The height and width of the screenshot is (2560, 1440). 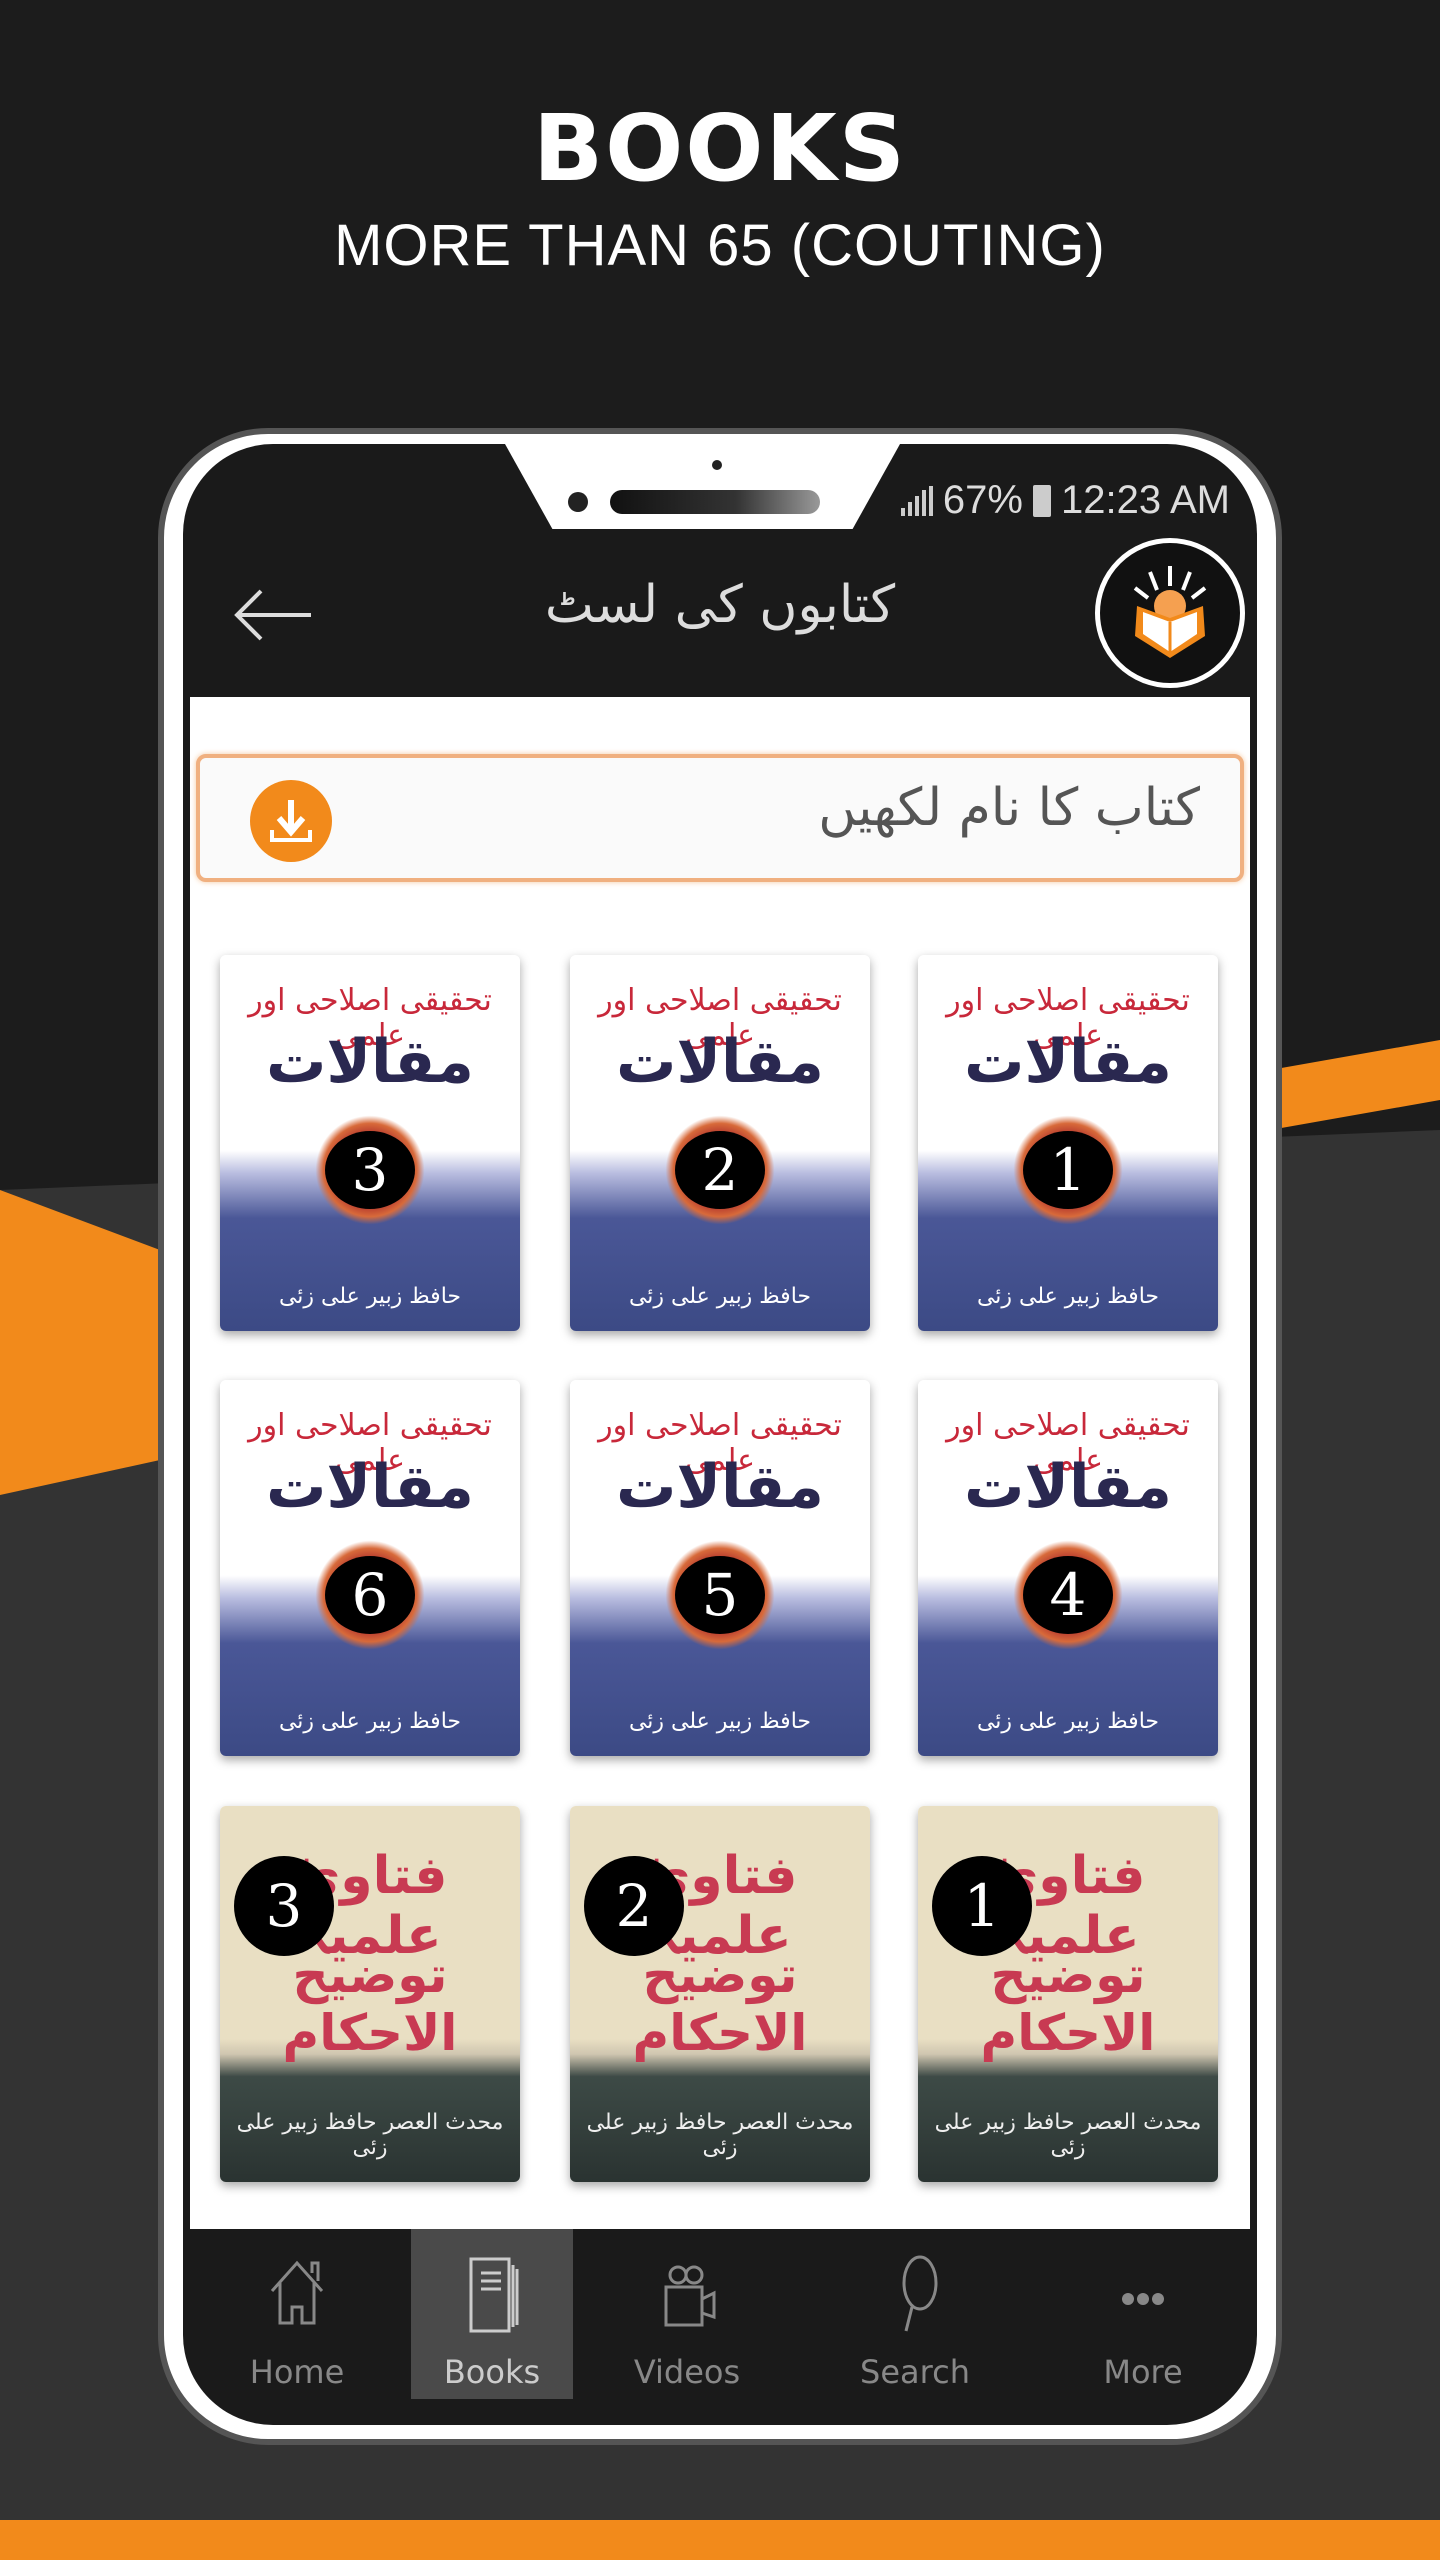 I want to click on download-button, so click(x=291, y=821).